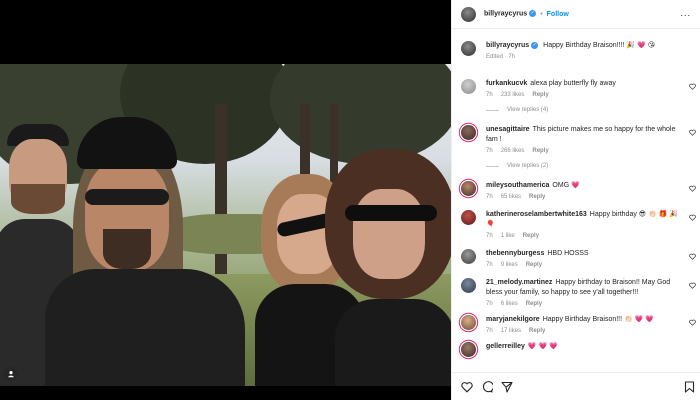  I want to click on comment-icon, so click(487, 386).